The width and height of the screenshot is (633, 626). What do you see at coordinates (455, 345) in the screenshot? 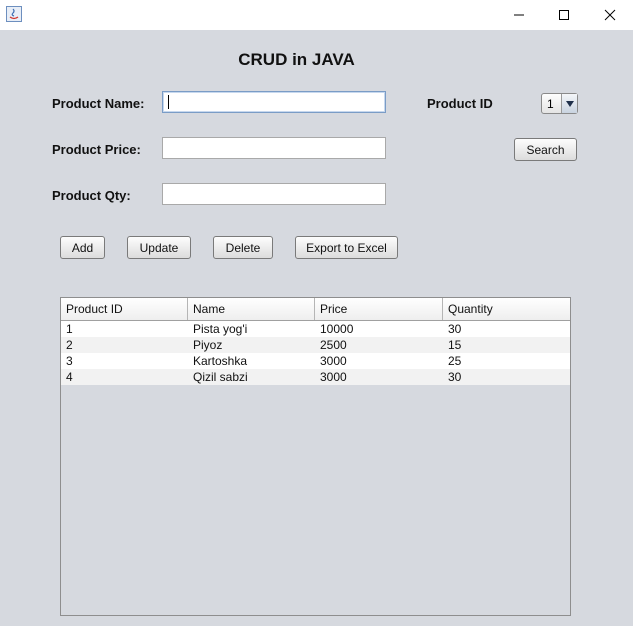
I see `cell-quantity: 15` at bounding box center [455, 345].